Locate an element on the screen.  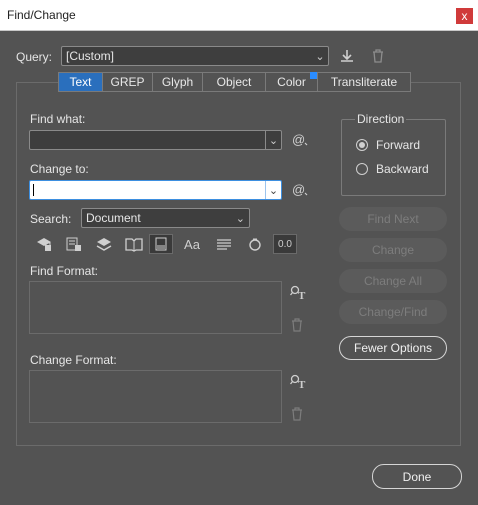
query-label: Query: is located at coordinates (34, 57).